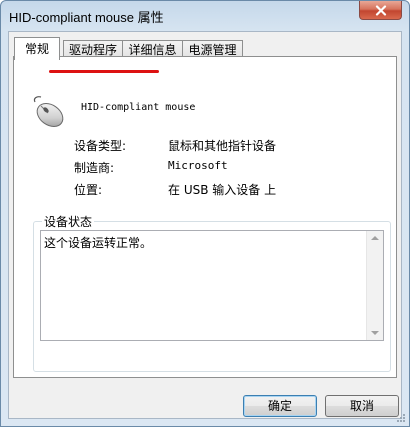 The width and height of the screenshot is (410, 427). Describe the element at coordinates (375, 333) in the screenshot. I see `scroll-down-icon` at that location.